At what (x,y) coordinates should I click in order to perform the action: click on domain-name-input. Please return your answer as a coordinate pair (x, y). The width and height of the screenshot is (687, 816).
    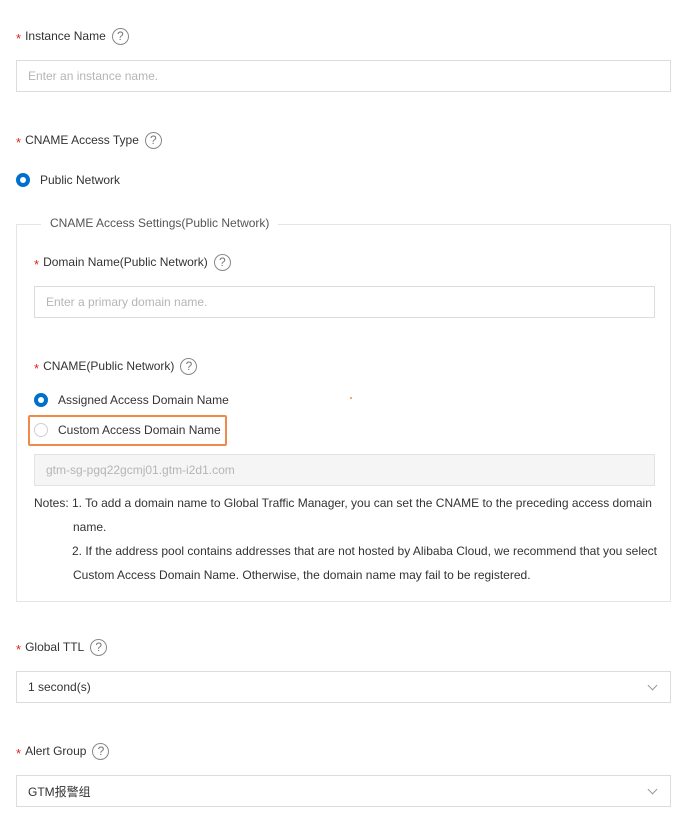
    Looking at the image, I should click on (344, 302).